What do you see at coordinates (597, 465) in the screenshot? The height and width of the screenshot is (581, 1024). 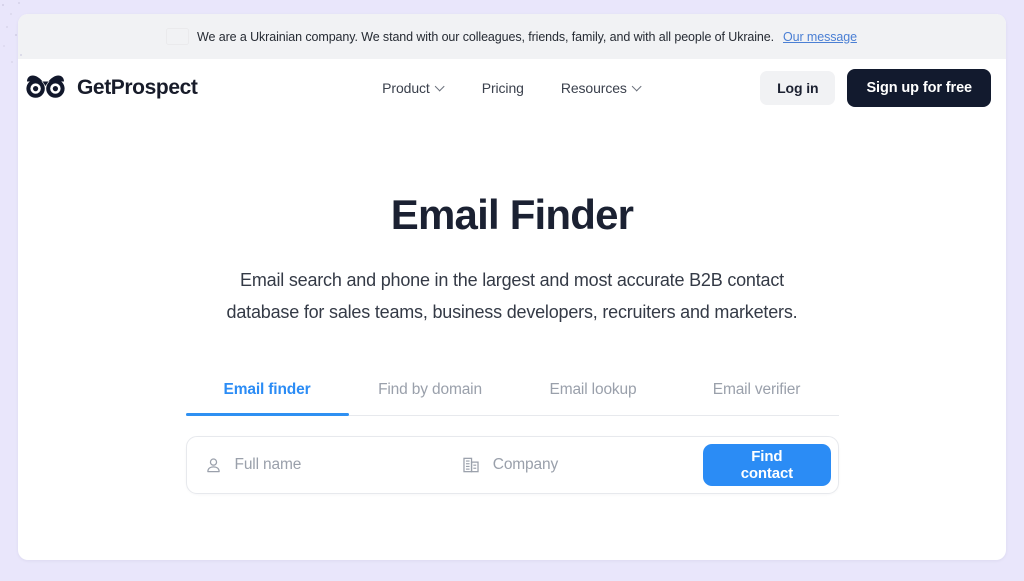 I see `company-input` at bounding box center [597, 465].